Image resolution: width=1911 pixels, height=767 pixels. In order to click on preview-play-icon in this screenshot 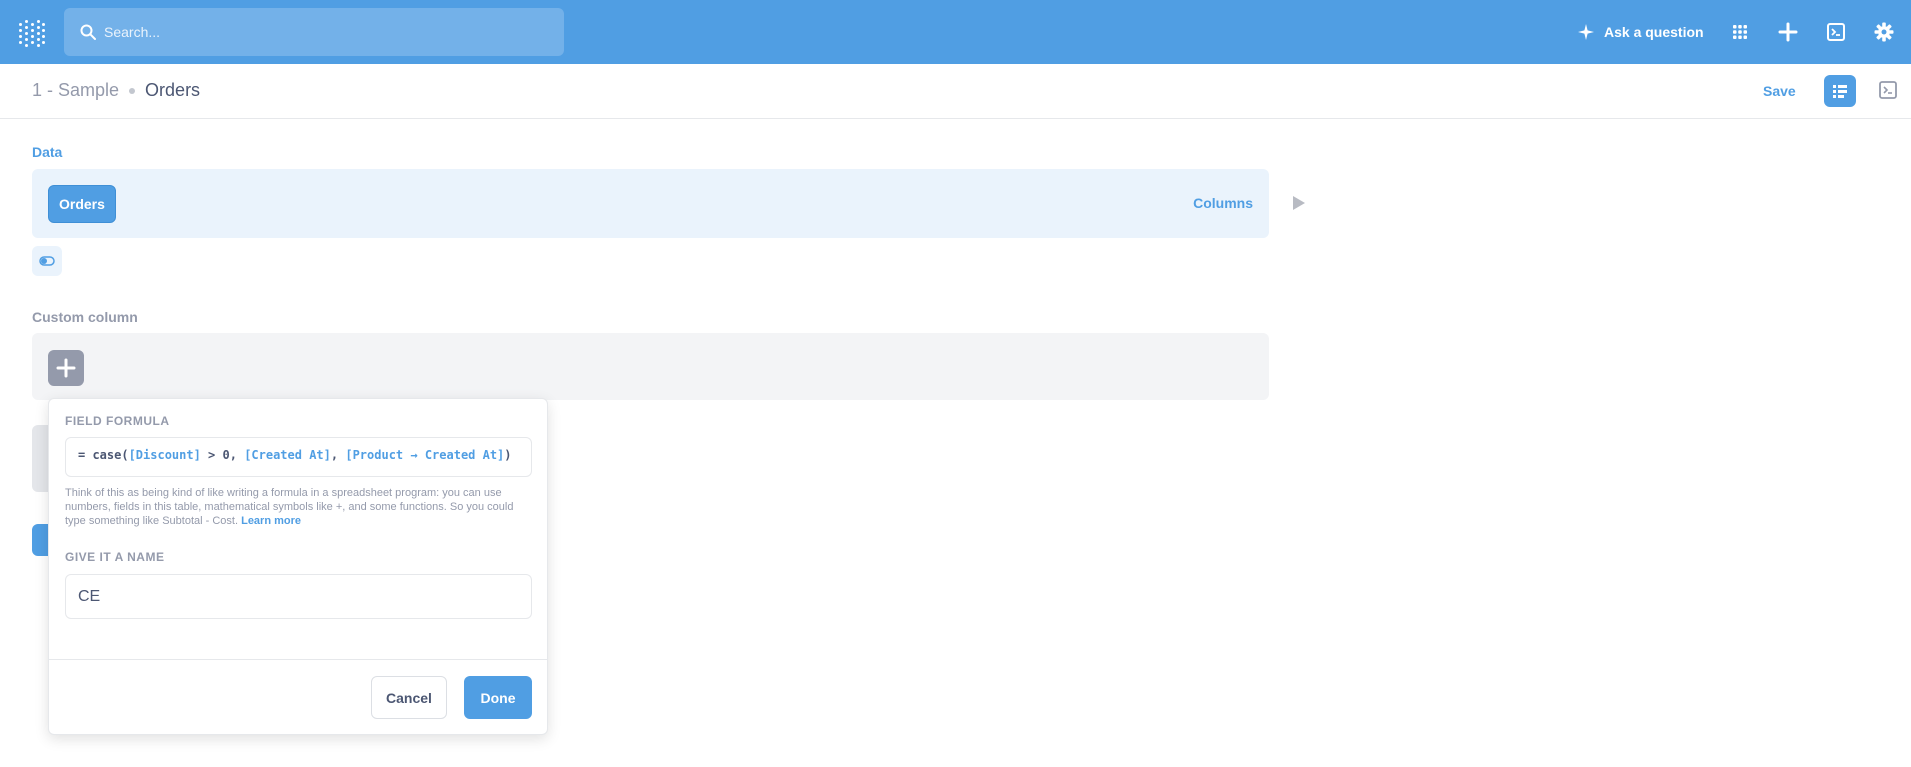, I will do `click(1299, 203)`.